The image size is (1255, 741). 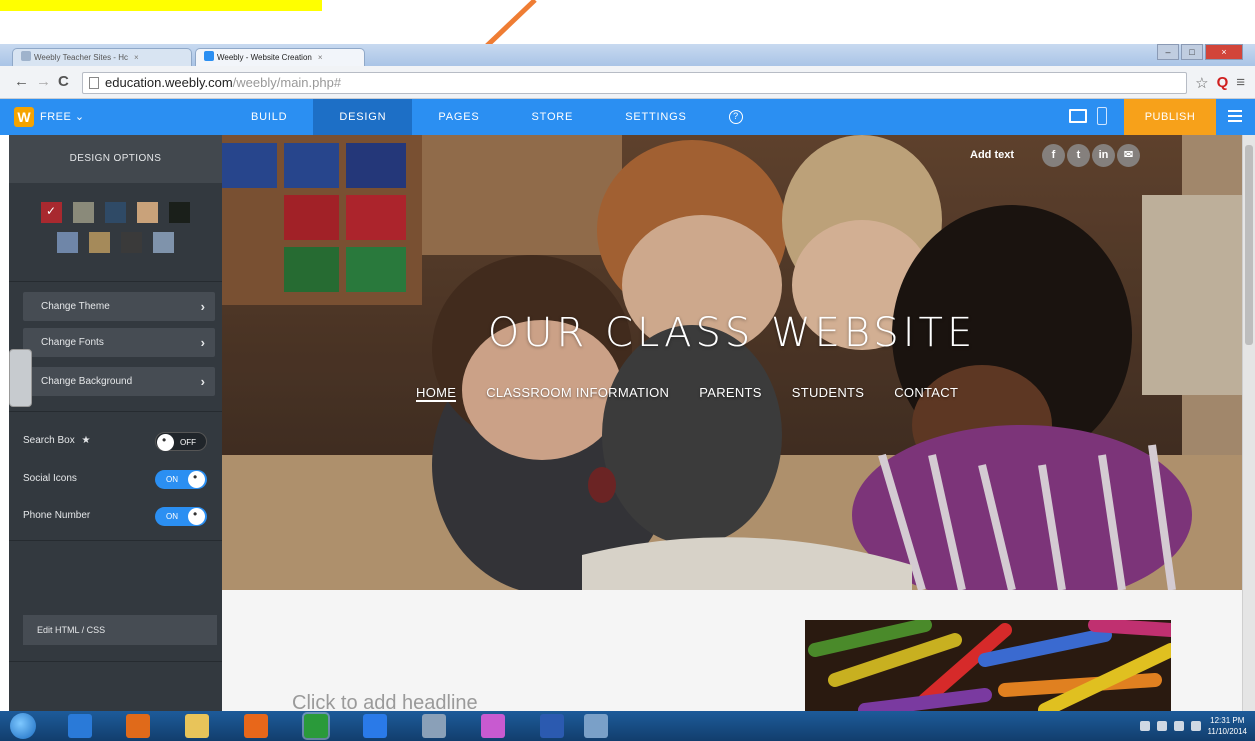 What do you see at coordinates (1053, 155) in the screenshot?
I see `facebook-icon: f` at bounding box center [1053, 155].